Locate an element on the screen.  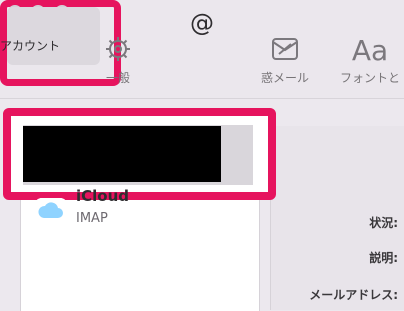
status-label: 状況: is located at coordinates (383, 223).